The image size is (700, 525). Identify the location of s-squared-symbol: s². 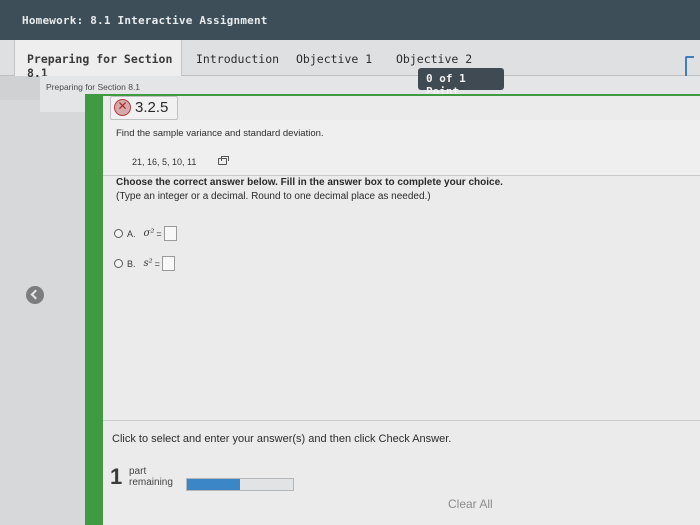
(148, 263).